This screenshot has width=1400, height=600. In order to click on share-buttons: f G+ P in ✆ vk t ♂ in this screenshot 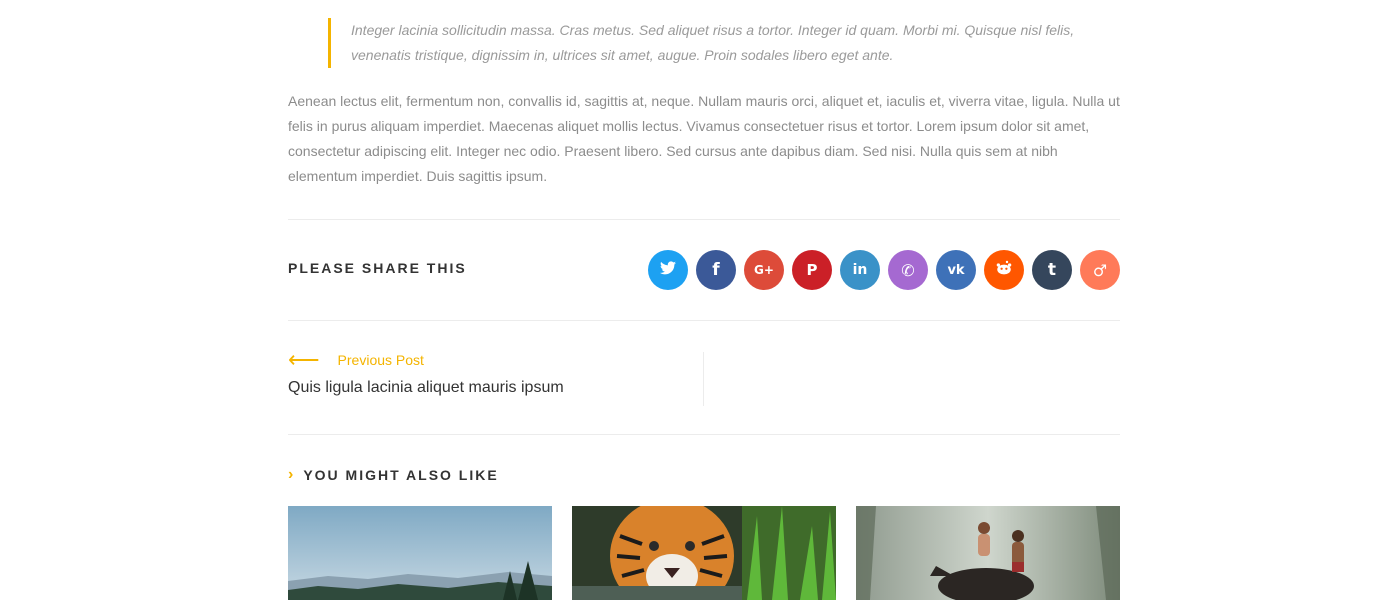, I will do `click(884, 270)`.